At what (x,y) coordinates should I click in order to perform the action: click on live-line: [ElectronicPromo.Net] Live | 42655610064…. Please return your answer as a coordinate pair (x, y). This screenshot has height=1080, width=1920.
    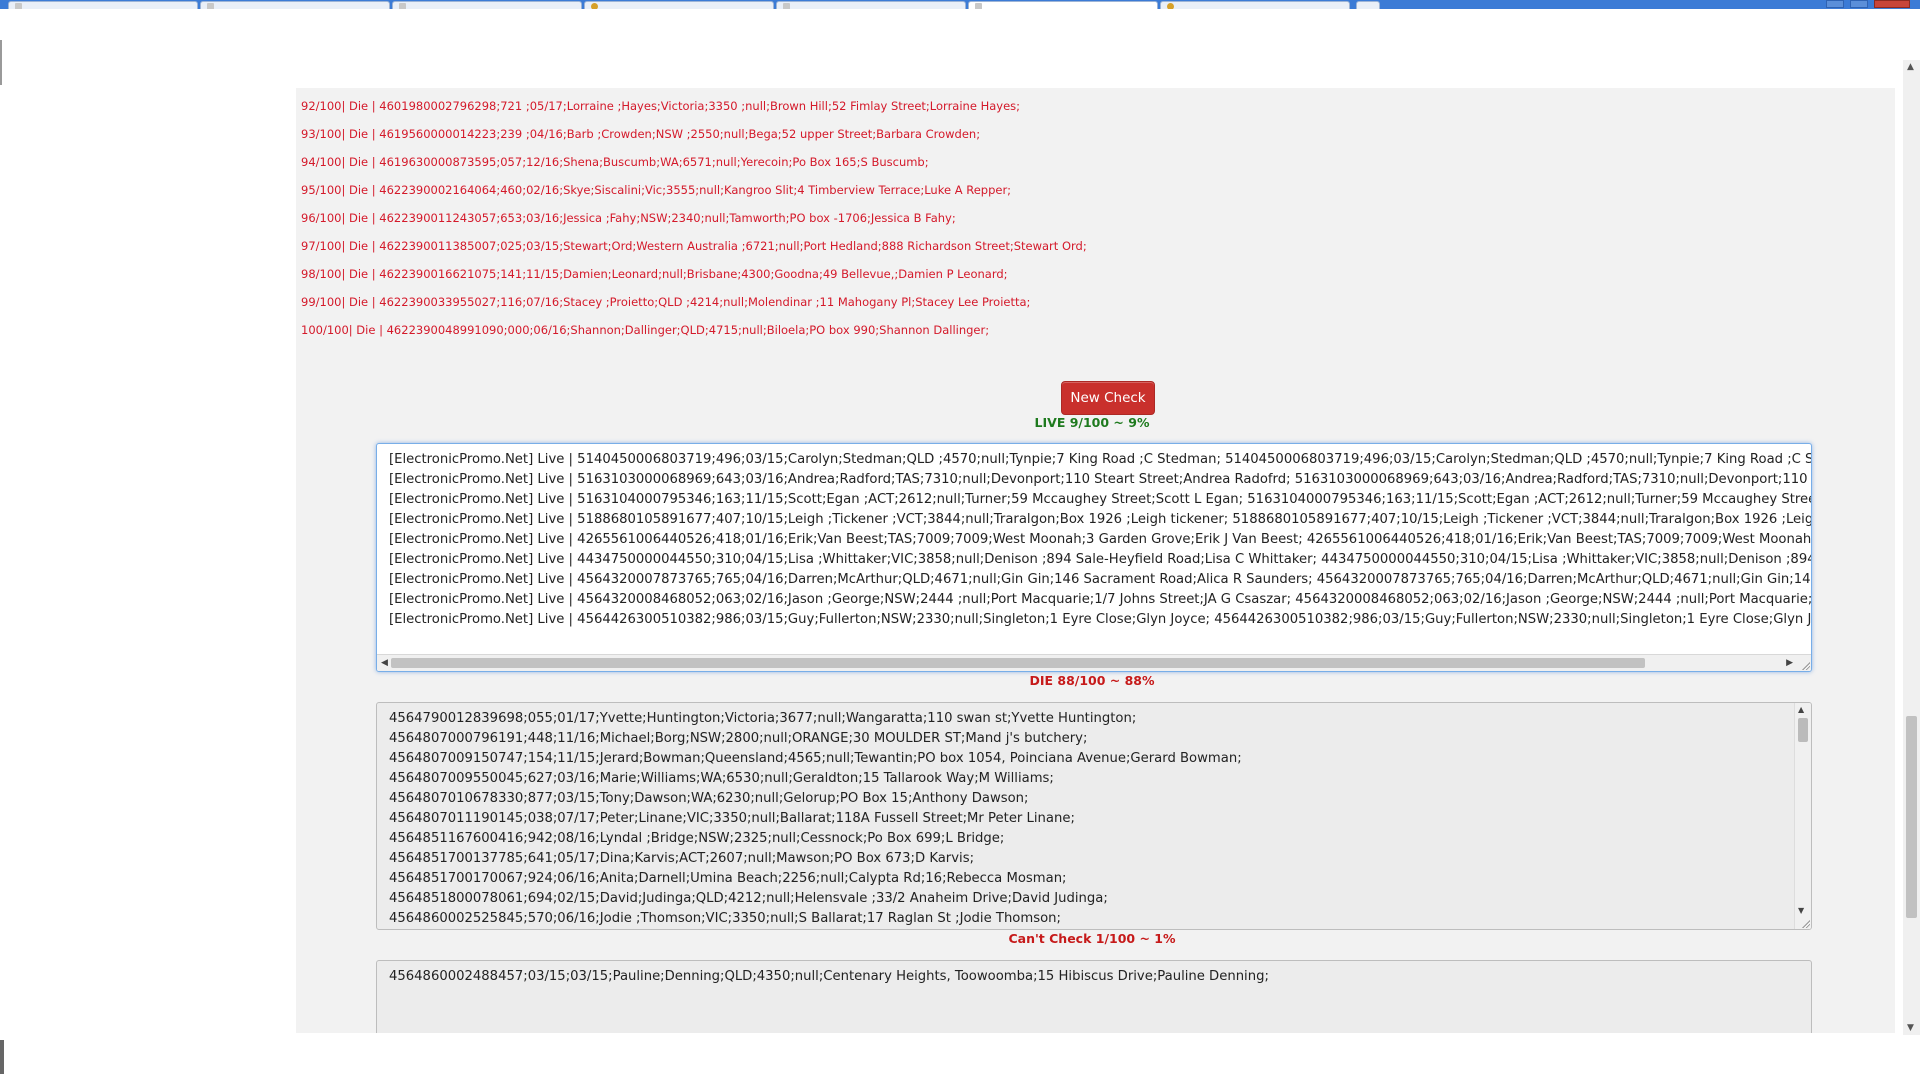
    Looking at the image, I should click on (1100, 539).